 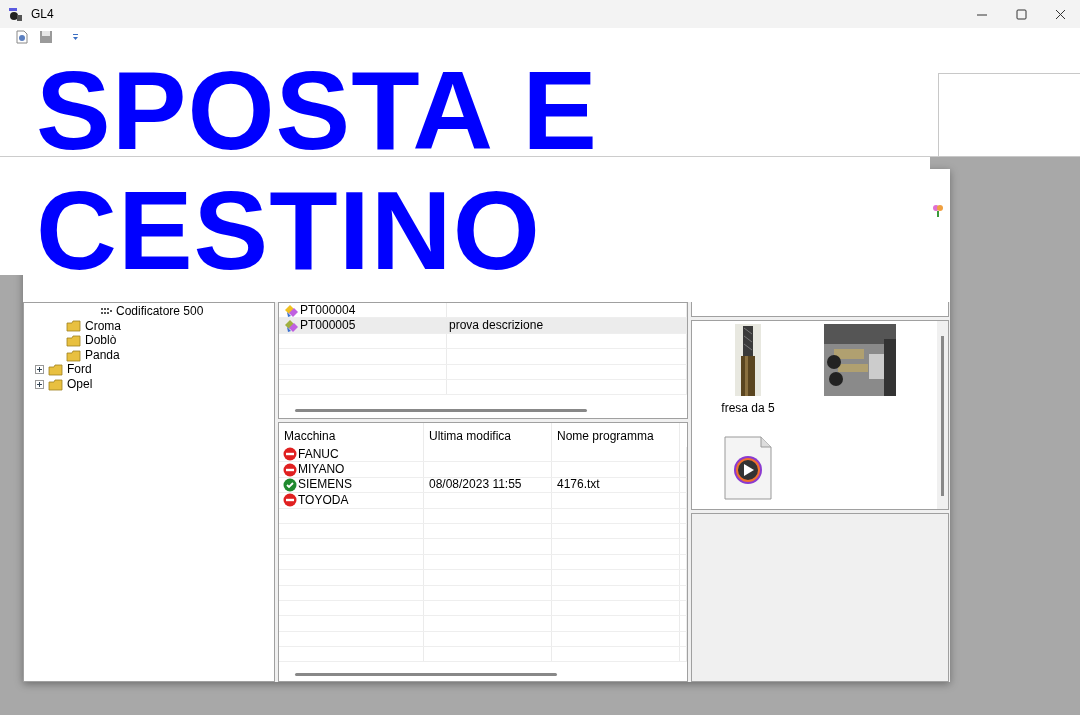 I want to click on program-file: 4176.txt, so click(x=578, y=485).